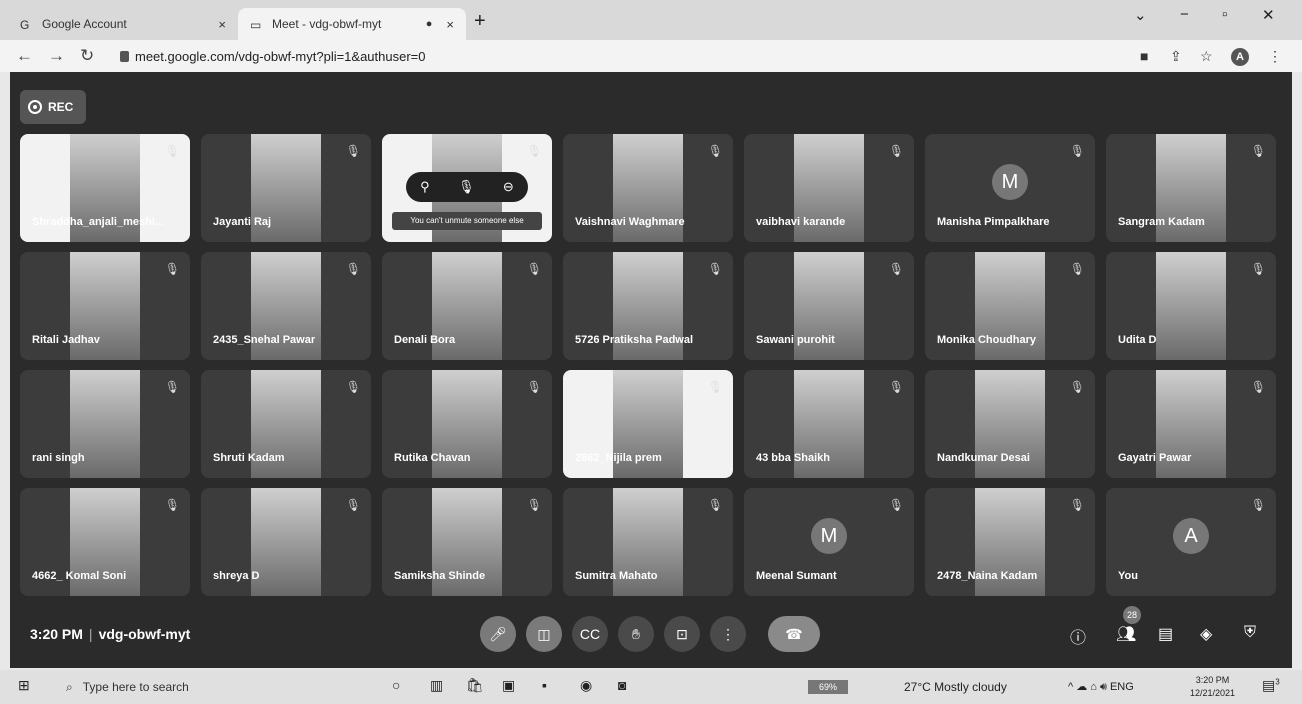 This screenshot has width=1302, height=704. Describe the element at coordinates (249, 458) in the screenshot. I see `participant-name: Shruti Kadam` at that location.